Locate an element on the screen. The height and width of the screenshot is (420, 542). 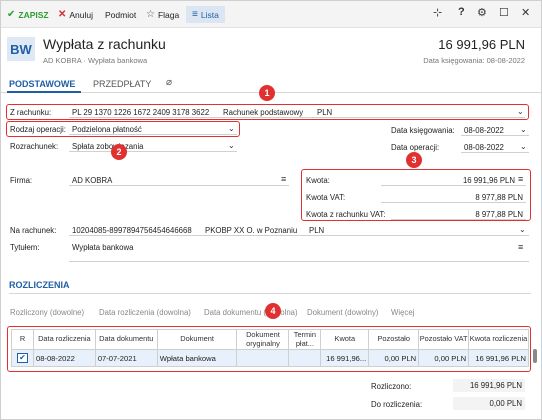
column-header: Data rozliczenia is located at coordinates (64, 339).